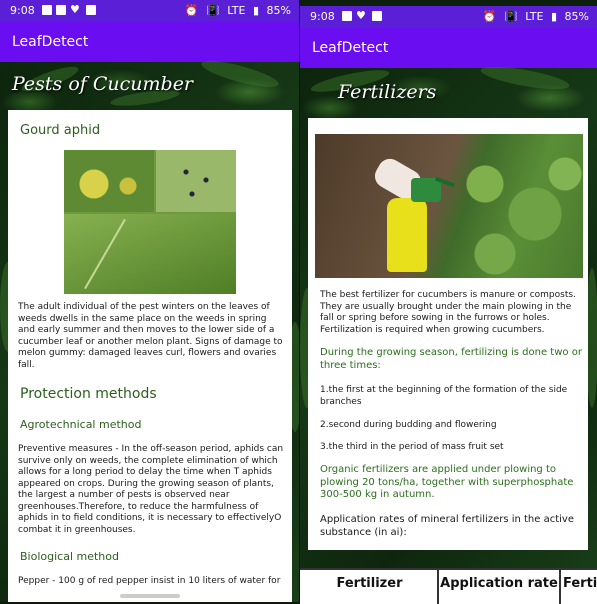  Describe the element at coordinates (60, 130) in the screenshot. I see `section-title-gourd-aphid: Gourd aphid` at that location.